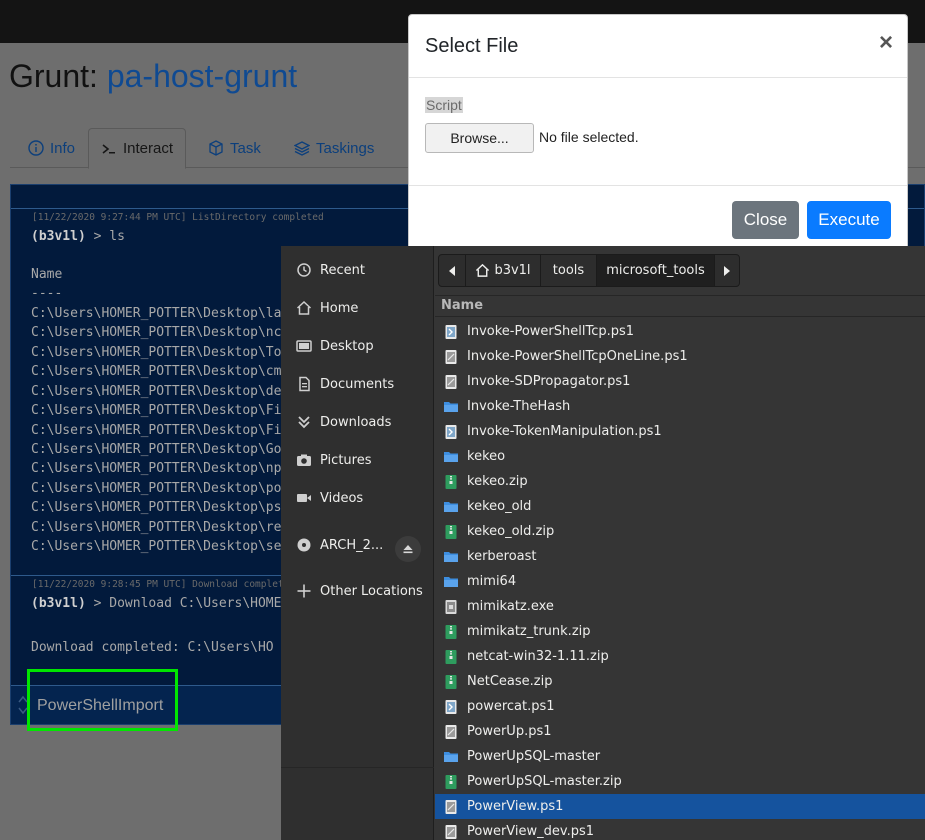 This screenshot has width=925, height=840. Describe the element at coordinates (191, 603) in the screenshot. I see `prompt-command: > Download C:\Users\HOMER_` at that location.